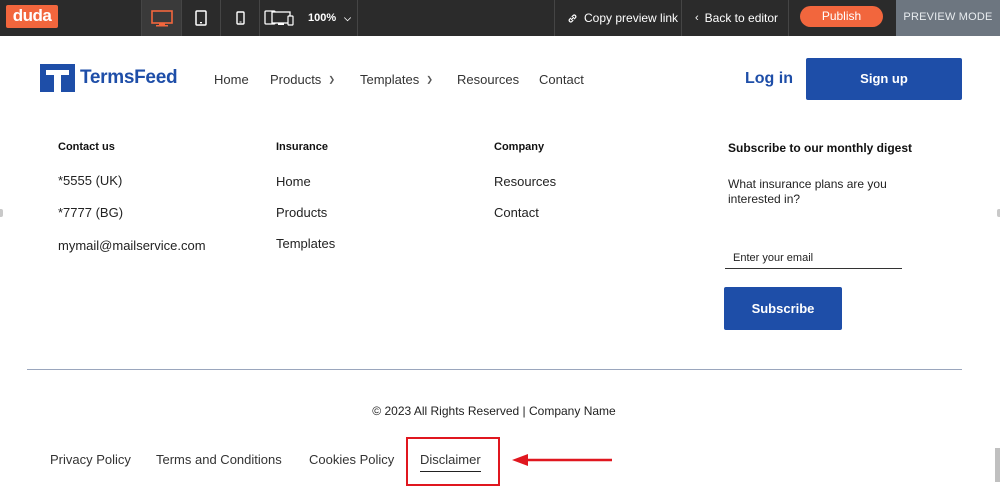 The image size is (1000, 491). I want to click on phone-uk: *5555 (UK), so click(90, 180).